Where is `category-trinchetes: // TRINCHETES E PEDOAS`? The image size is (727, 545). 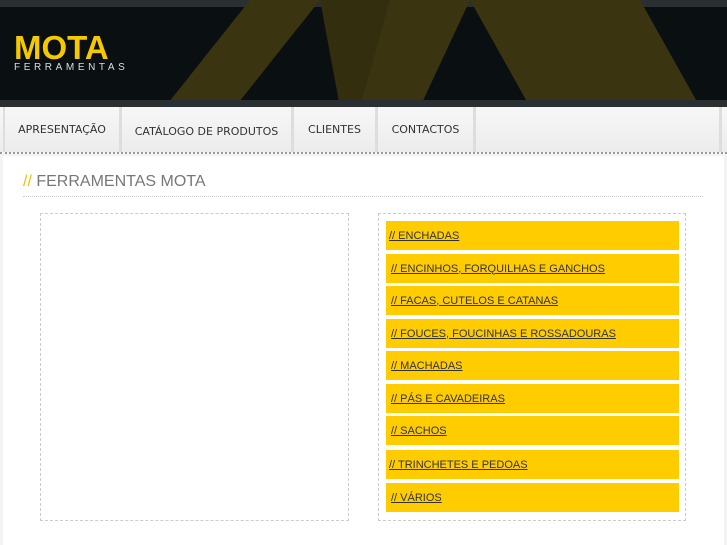
category-trinchetes: // TRINCHETES E PEDOAS is located at coordinates (532, 464).